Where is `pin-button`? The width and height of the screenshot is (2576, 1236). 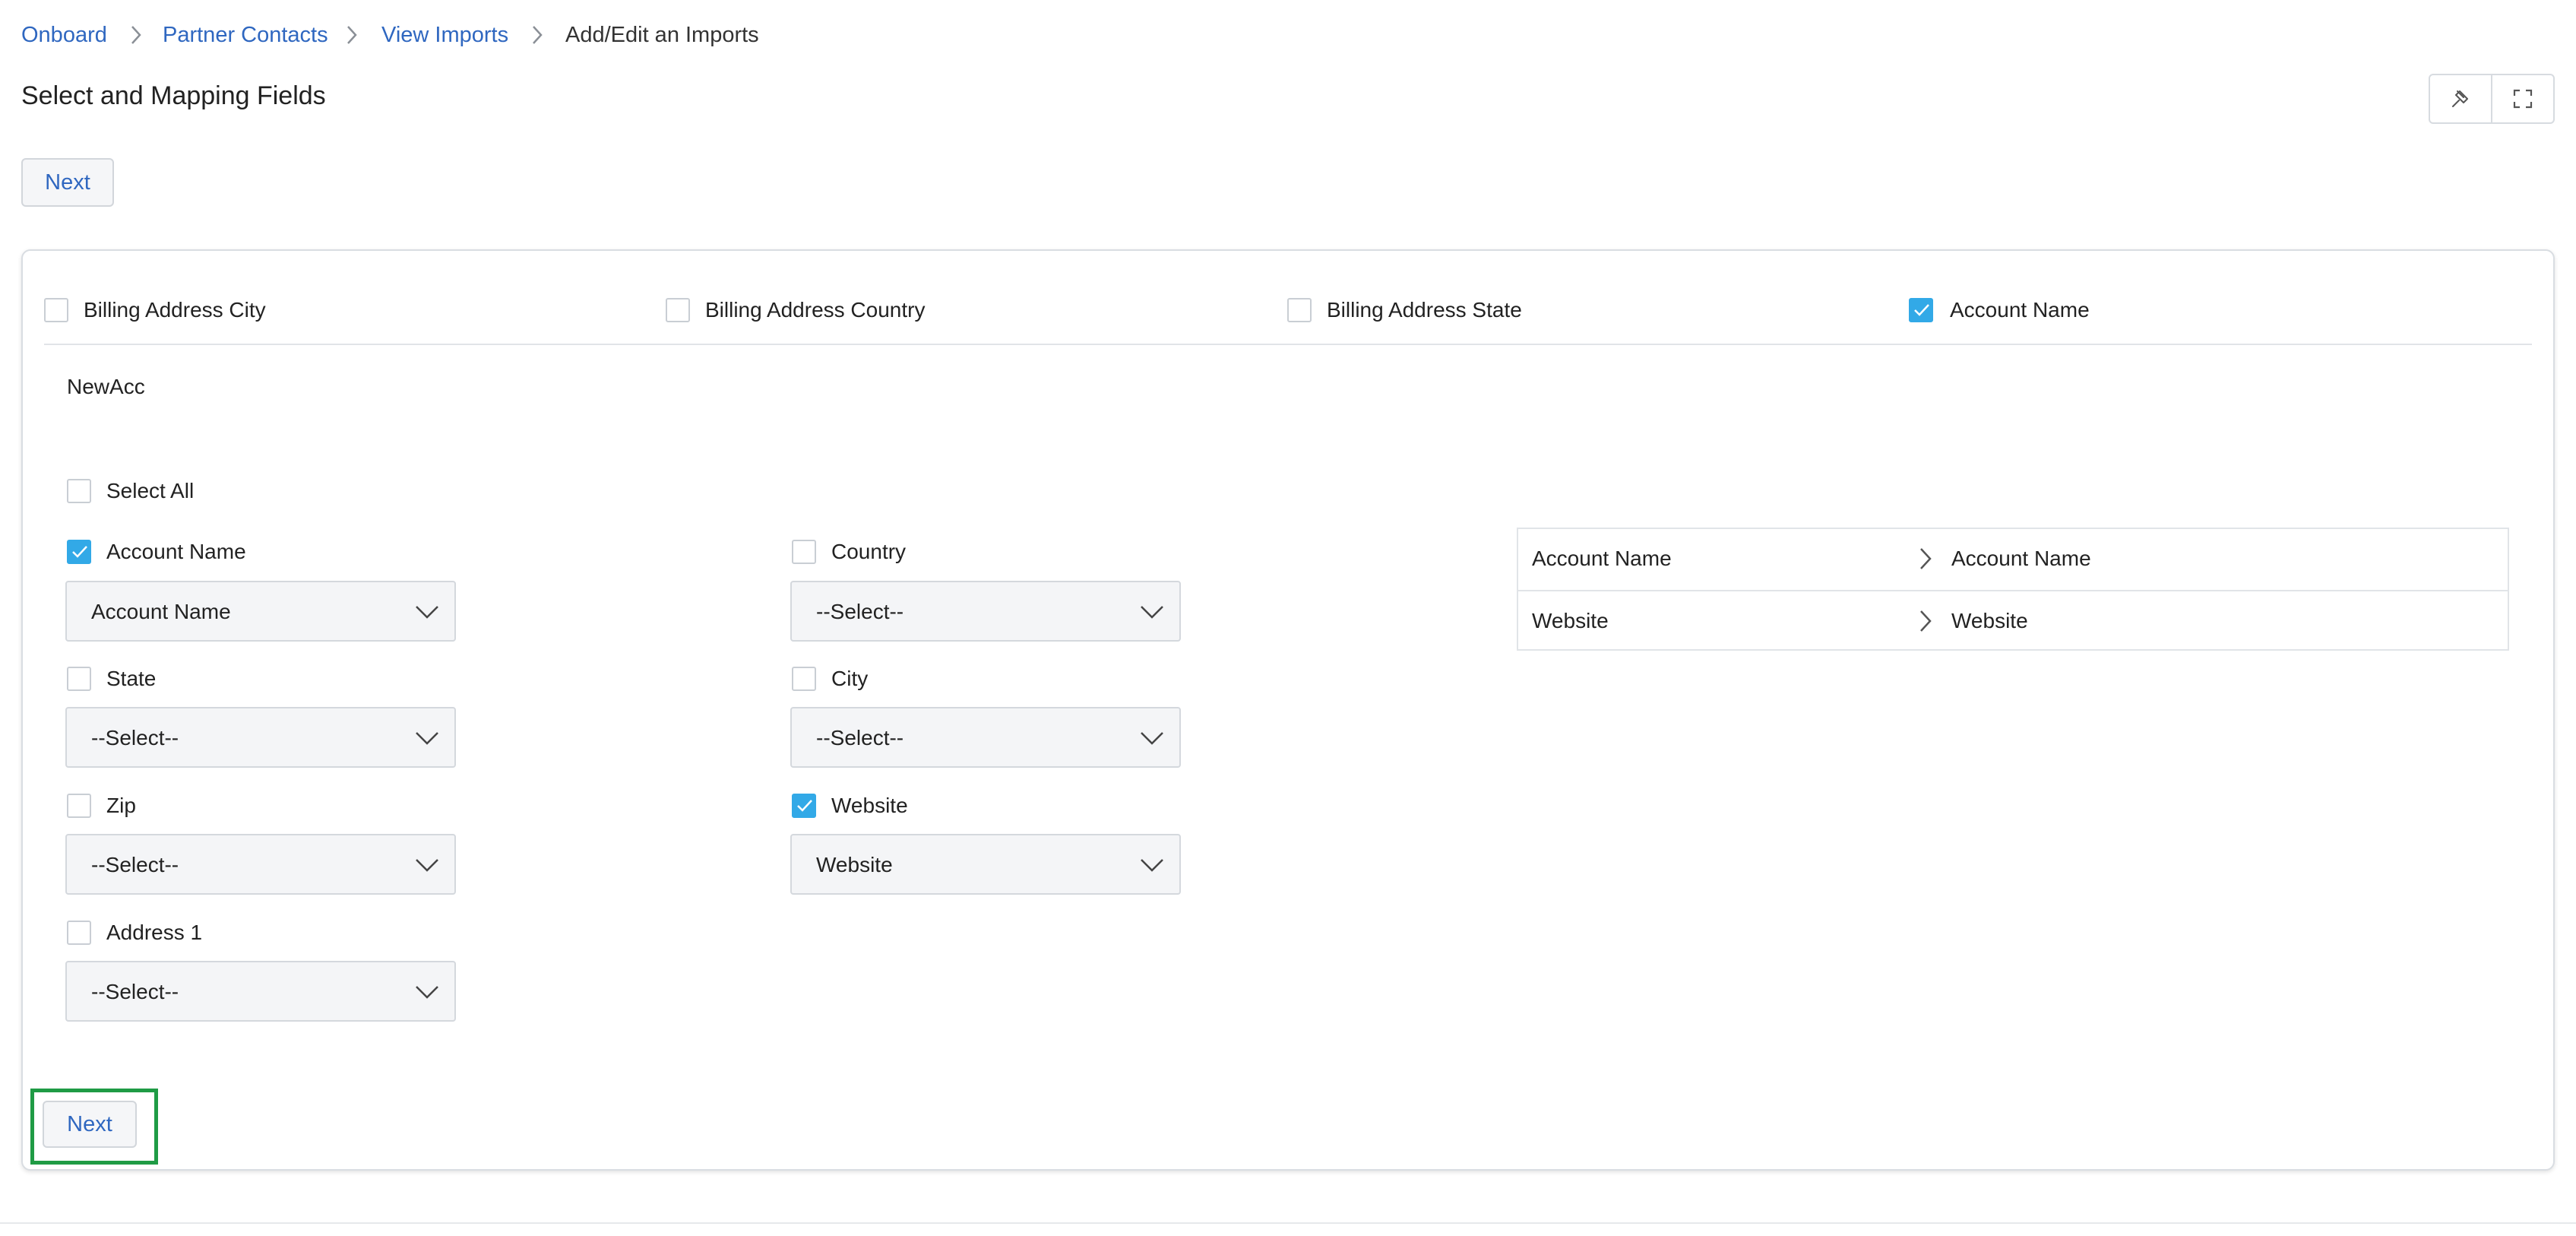
pin-button is located at coordinates (2460, 99).